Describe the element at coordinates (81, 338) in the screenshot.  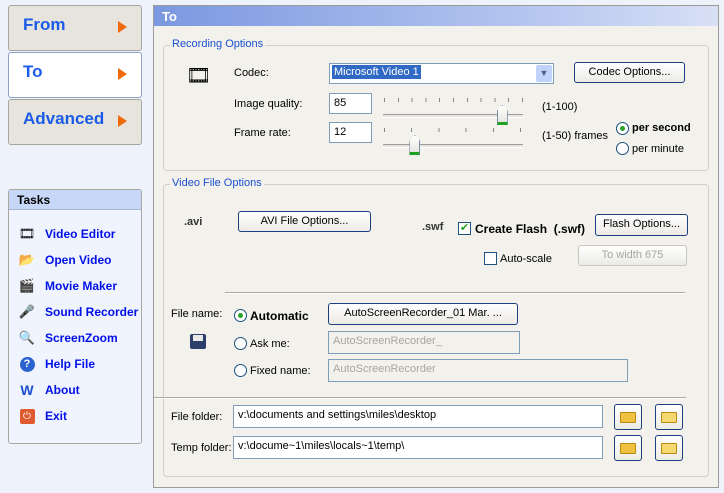
I see `task-label: ScreenZoom` at that location.